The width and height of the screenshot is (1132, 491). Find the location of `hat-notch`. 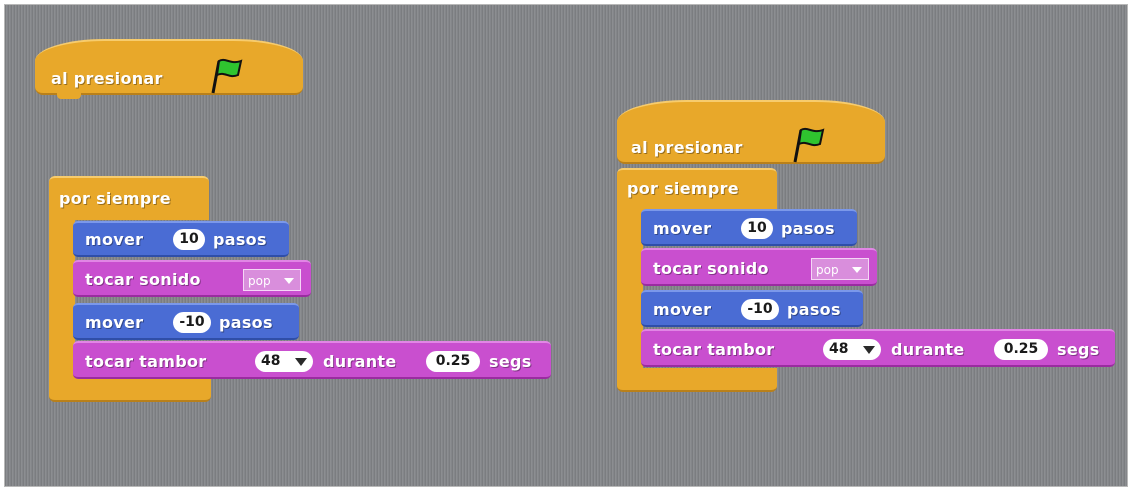

hat-notch is located at coordinates (69, 96).